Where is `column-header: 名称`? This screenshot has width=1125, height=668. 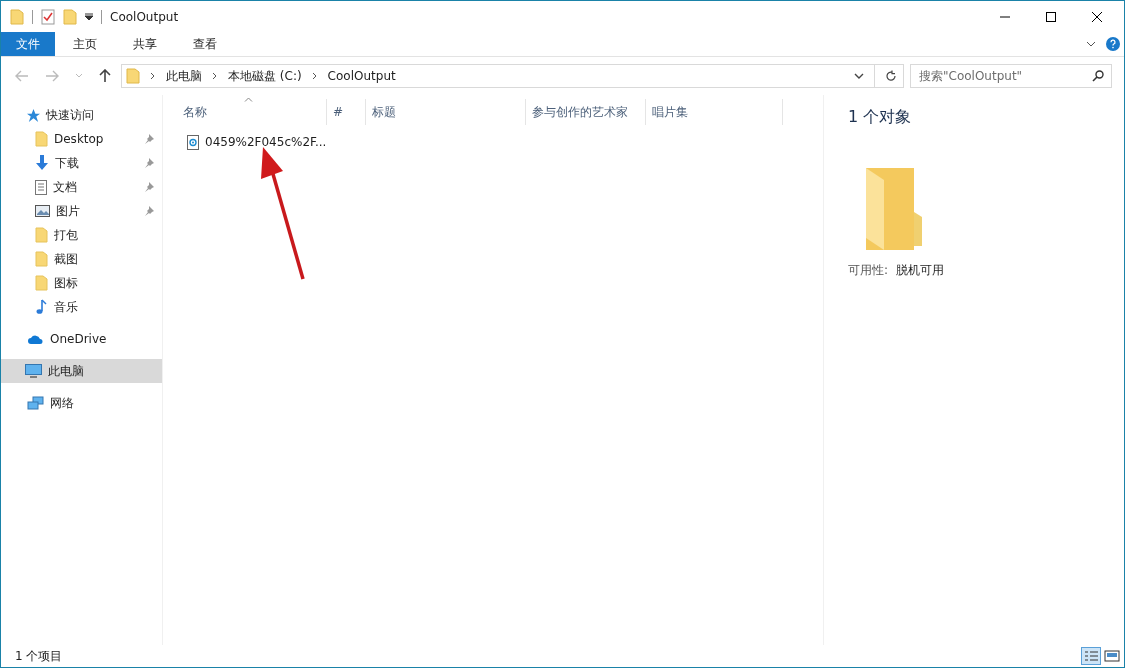
column-header: 名称 is located at coordinates (252, 112).